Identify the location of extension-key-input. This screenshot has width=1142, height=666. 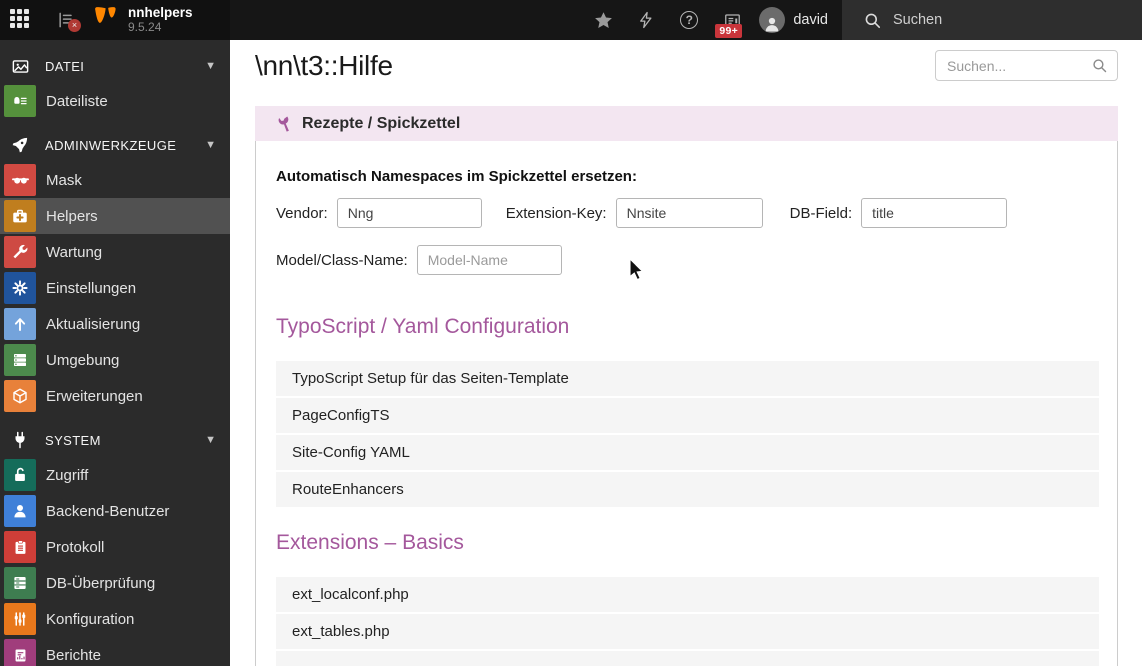
(689, 213).